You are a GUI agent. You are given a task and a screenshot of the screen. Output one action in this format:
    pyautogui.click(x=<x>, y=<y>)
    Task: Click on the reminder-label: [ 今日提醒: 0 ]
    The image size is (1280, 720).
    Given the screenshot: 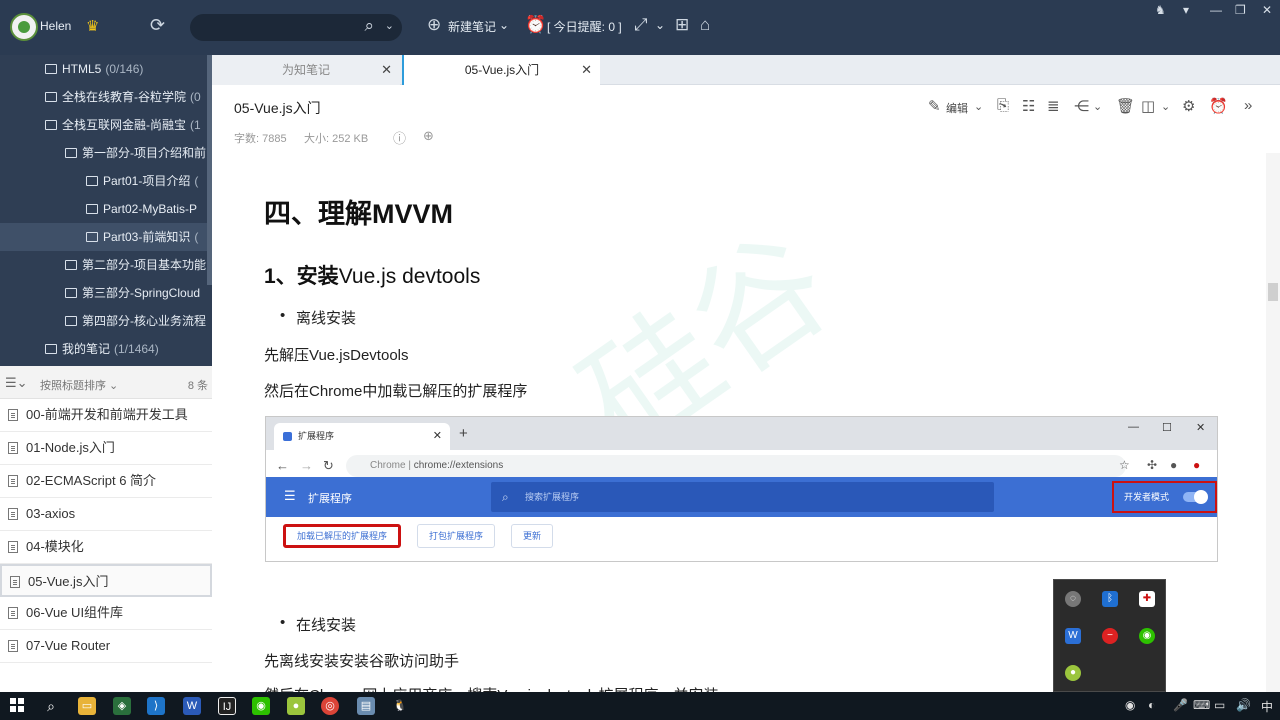 What is the action you would take?
    pyautogui.click(x=584, y=26)
    